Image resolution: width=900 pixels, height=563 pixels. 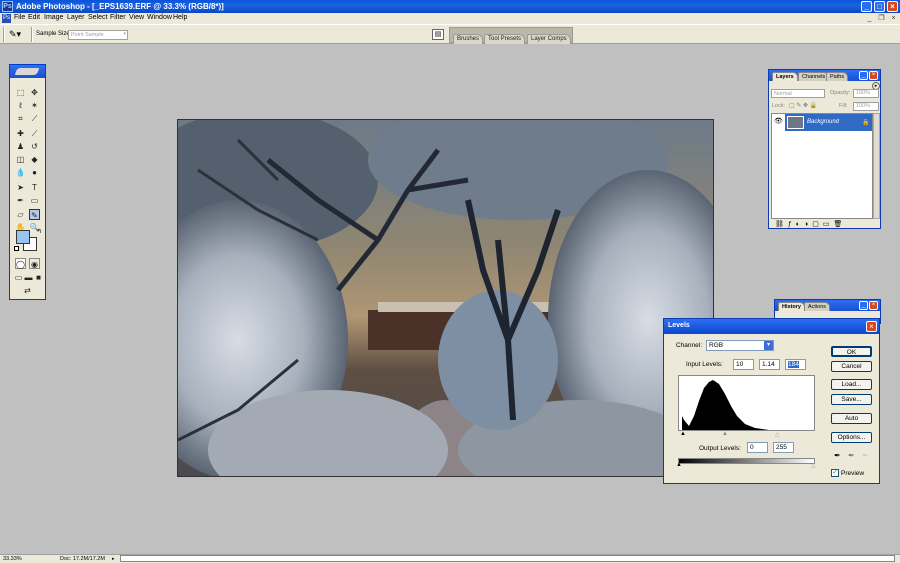 I want to click on type-tool-icon: T, so click(x=34, y=187).